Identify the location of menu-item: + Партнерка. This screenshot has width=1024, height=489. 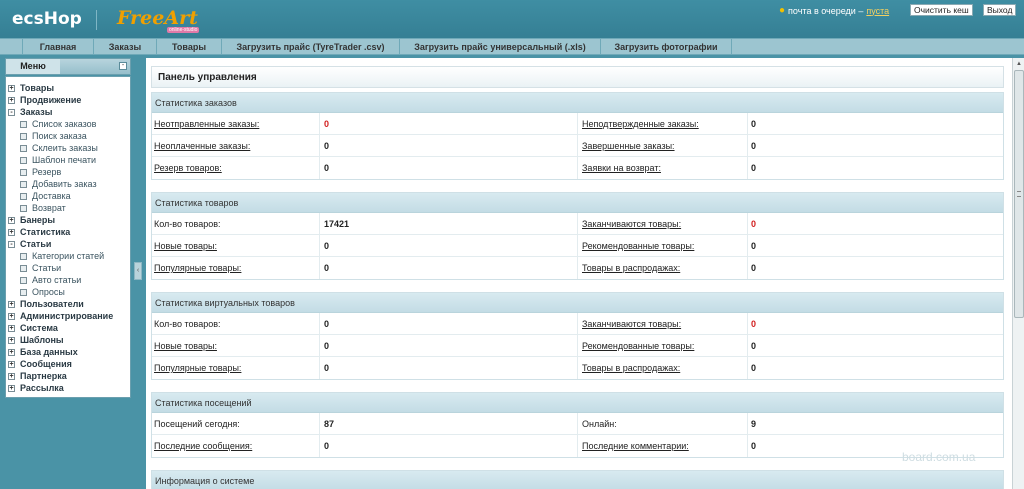
(37, 376).